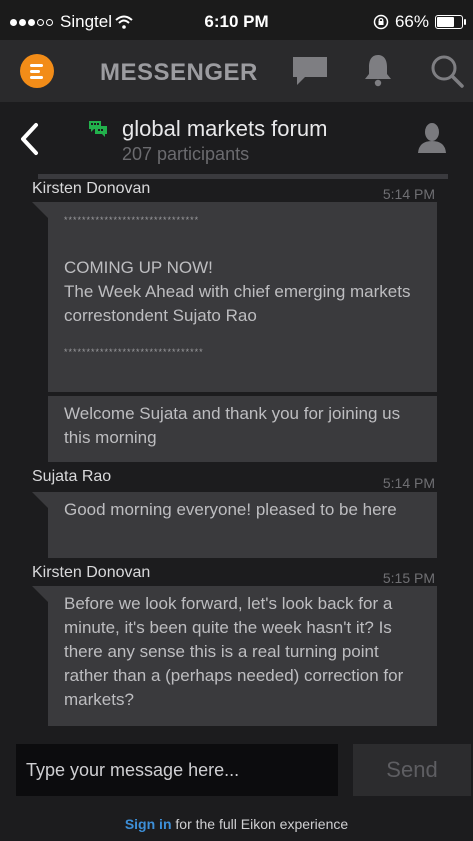 The width and height of the screenshot is (473, 841). What do you see at coordinates (177, 770) in the screenshot?
I see `message-input` at bounding box center [177, 770].